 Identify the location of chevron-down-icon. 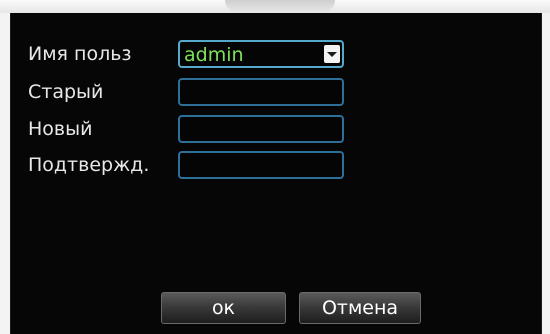
(332, 54).